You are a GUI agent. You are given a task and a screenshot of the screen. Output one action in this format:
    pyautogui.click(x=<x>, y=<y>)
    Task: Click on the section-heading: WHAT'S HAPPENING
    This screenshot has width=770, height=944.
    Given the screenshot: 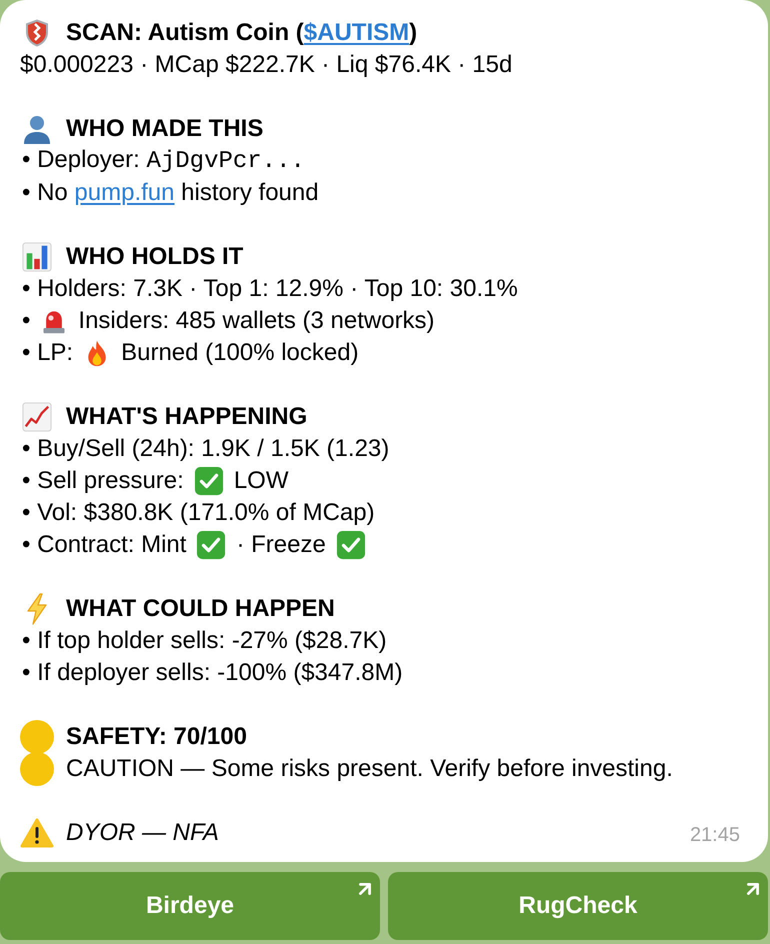 What is the action you would take?
    pyautogui.click(x=187, y=416)
    